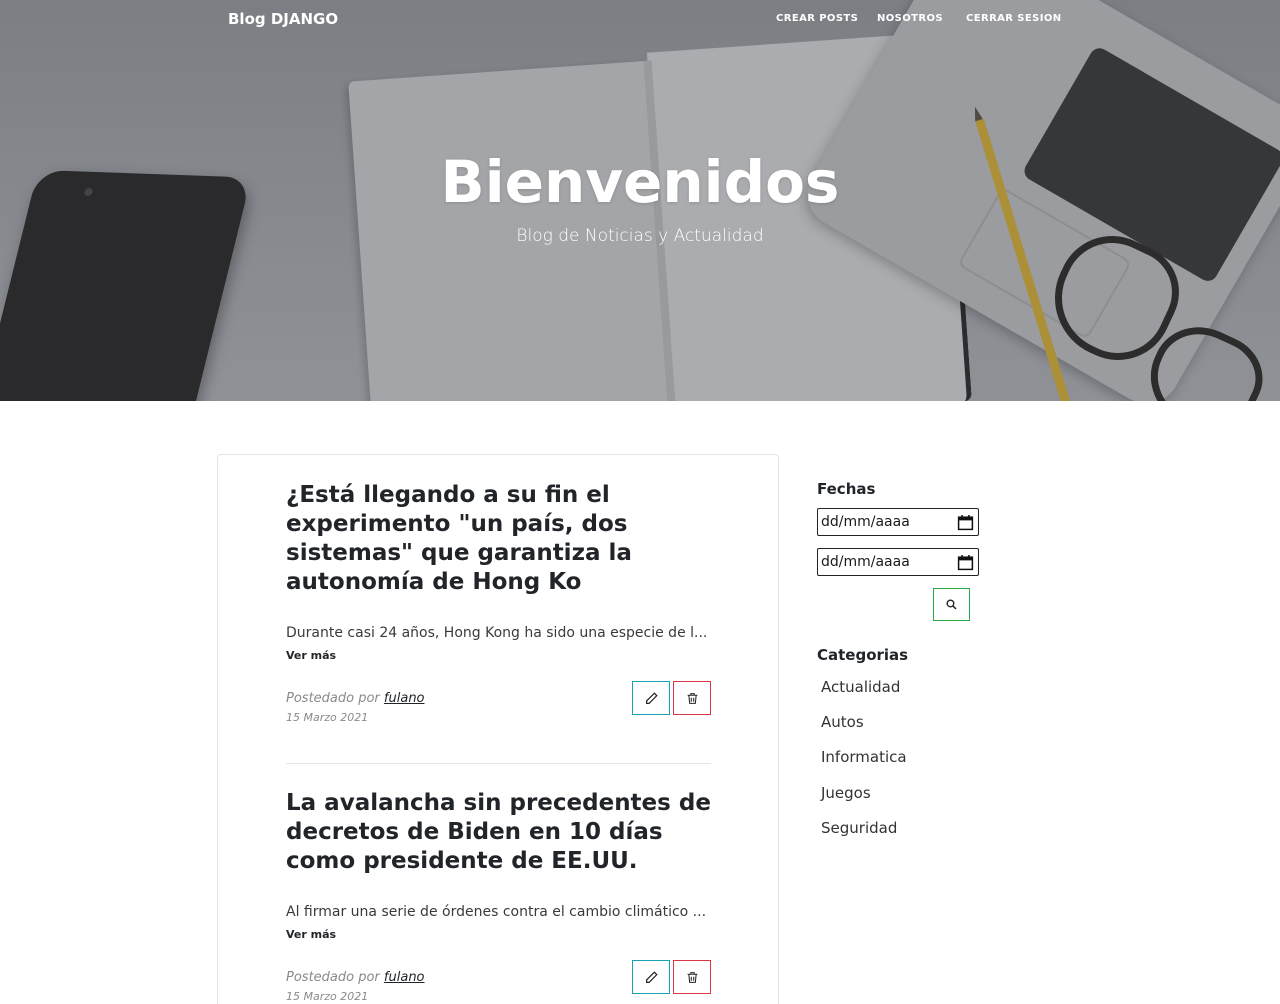 The image size is (1280, 1004). Describe the element at coordinates (865, 522) in the screenshot. I see `date-from-value: dd/mm/aaaa` at that location.